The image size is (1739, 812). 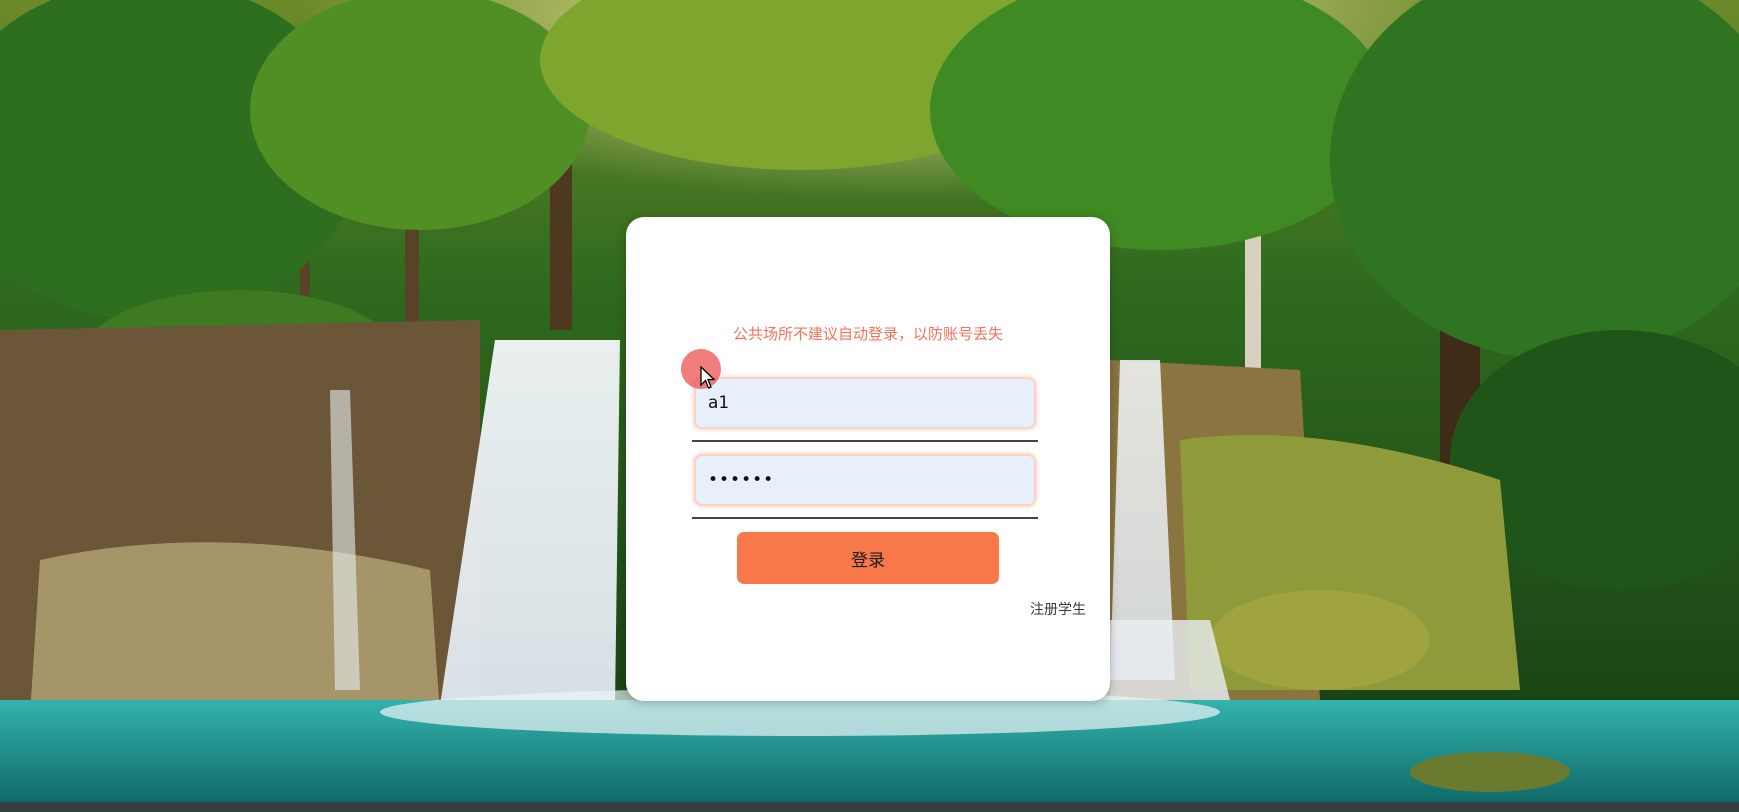 I want to click on username-underline, so click(x=865, y=441).